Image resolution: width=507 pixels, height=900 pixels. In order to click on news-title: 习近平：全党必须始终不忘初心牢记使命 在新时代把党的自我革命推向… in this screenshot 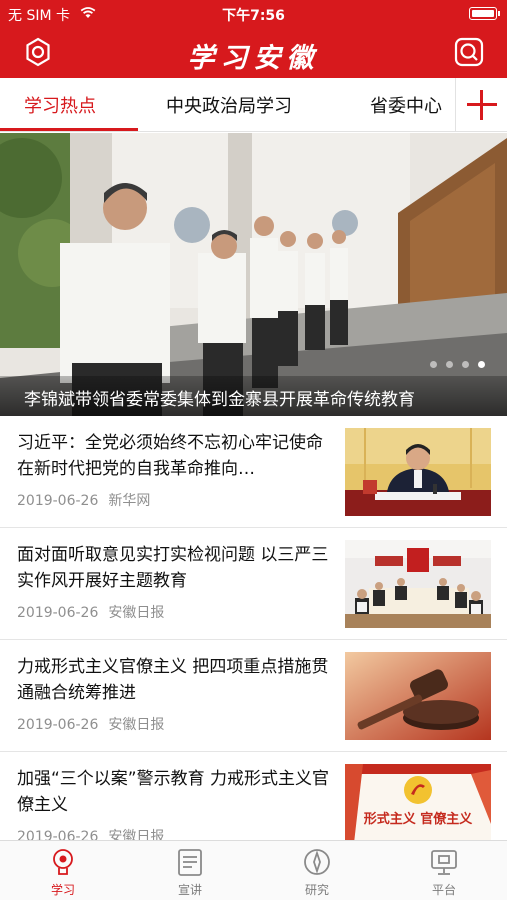, I will do `click(170, 456)`.